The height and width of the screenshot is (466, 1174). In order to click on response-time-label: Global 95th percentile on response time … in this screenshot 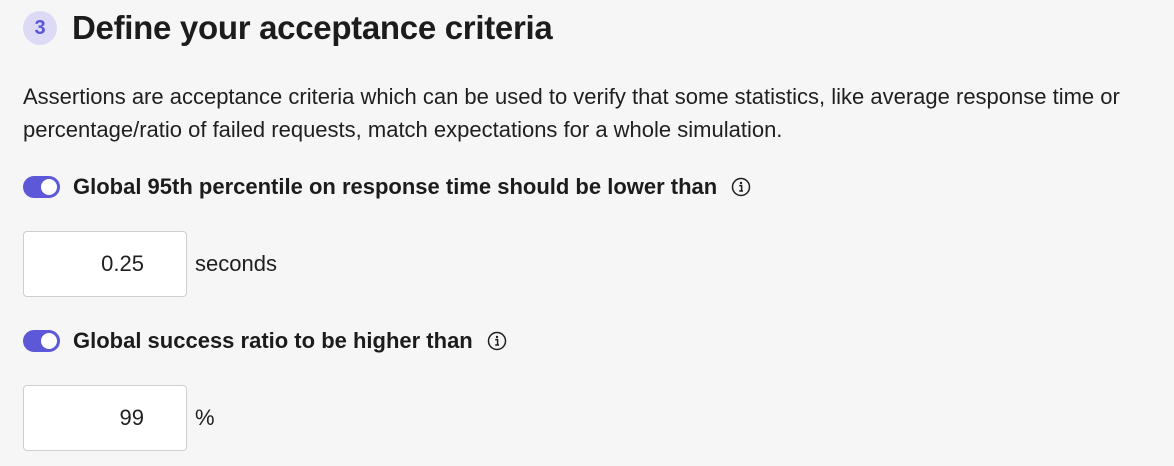, I will do `click(395, 186)`.